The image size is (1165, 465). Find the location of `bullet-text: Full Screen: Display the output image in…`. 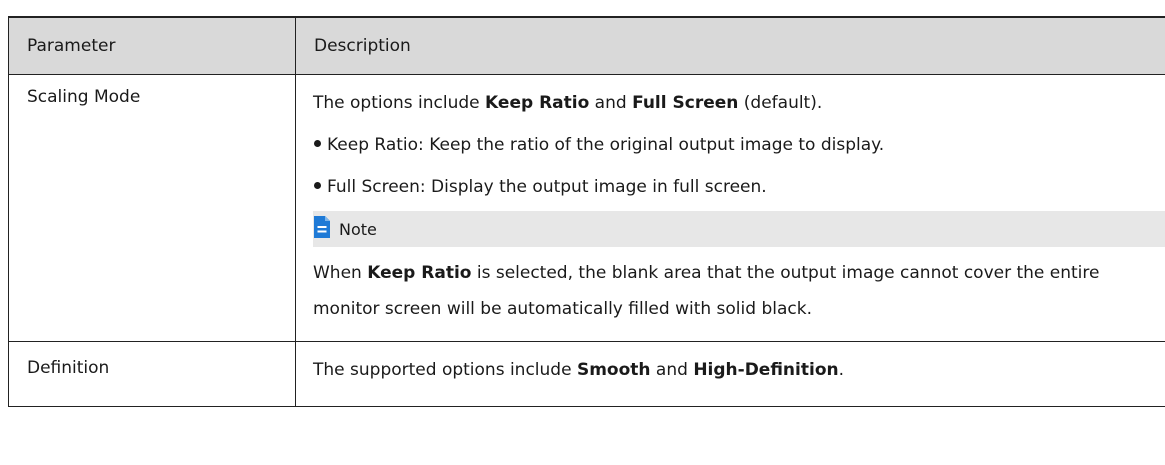

bullet-text: Full Screen: Display the output image in… is located at coordinates (547, 187).